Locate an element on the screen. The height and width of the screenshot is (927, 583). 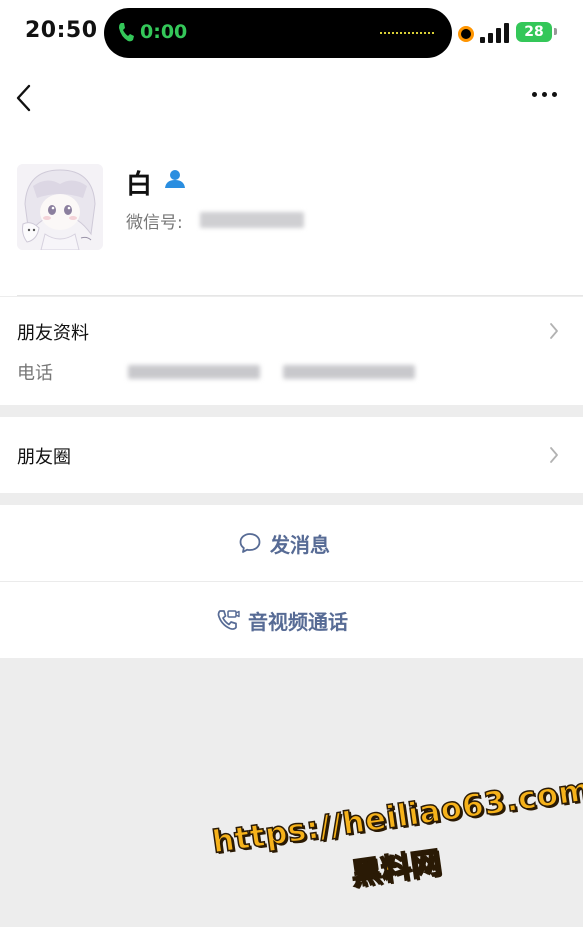
avatar-illustration is located at coordinates (60, 207).